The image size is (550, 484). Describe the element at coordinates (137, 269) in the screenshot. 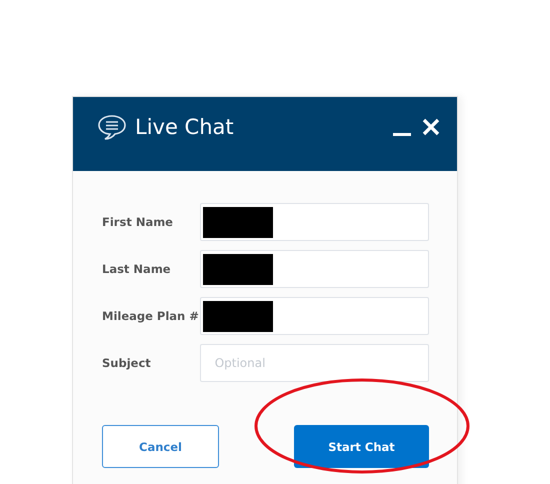

I see `field-label: Last Name` at that location.